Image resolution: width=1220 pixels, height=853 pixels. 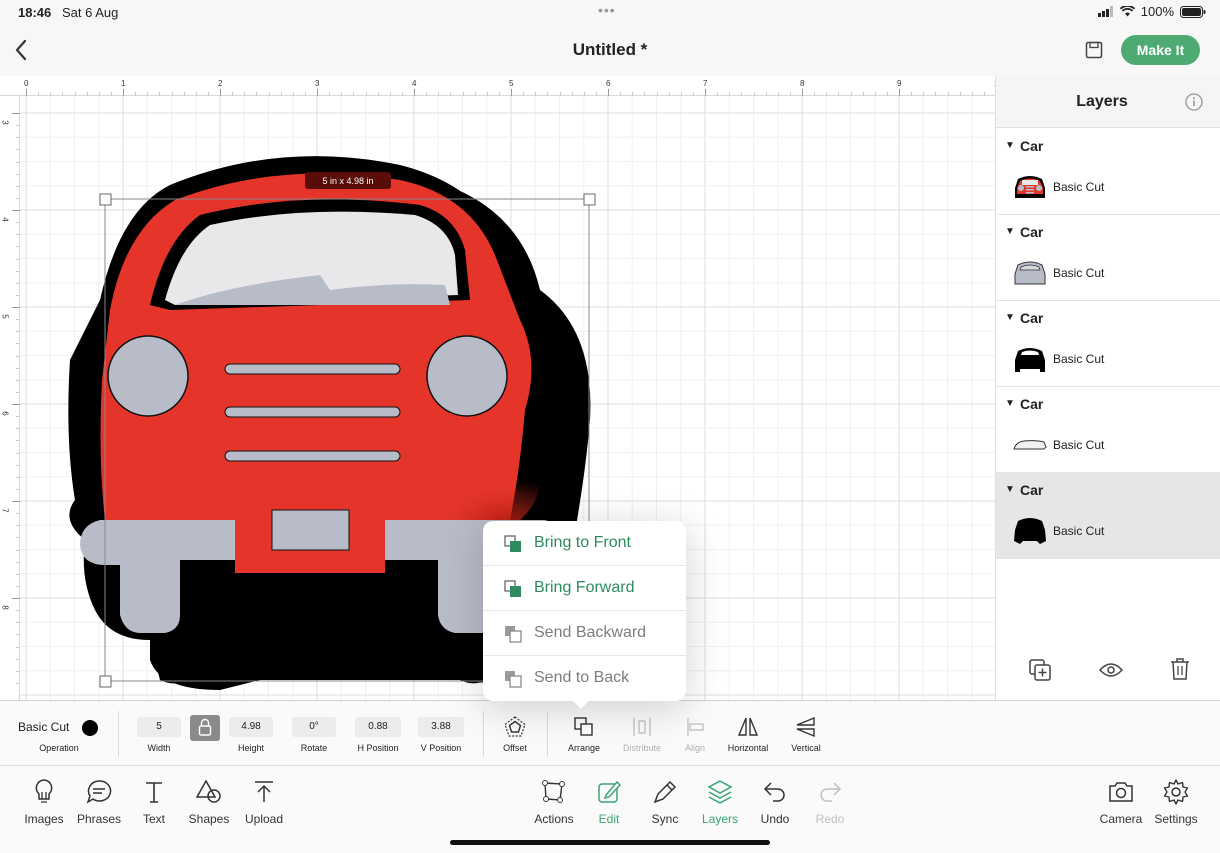 What do you see at coordinates (1176, 802) in the screenshot?
I see `nav-settings: Settings` at bounding box center [1176, 802].